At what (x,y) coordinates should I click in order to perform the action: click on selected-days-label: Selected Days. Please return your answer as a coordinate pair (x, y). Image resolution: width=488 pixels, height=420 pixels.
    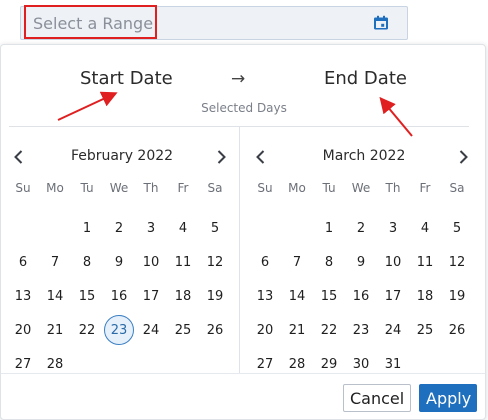
    Looking at the image, I should click on (244, 108).